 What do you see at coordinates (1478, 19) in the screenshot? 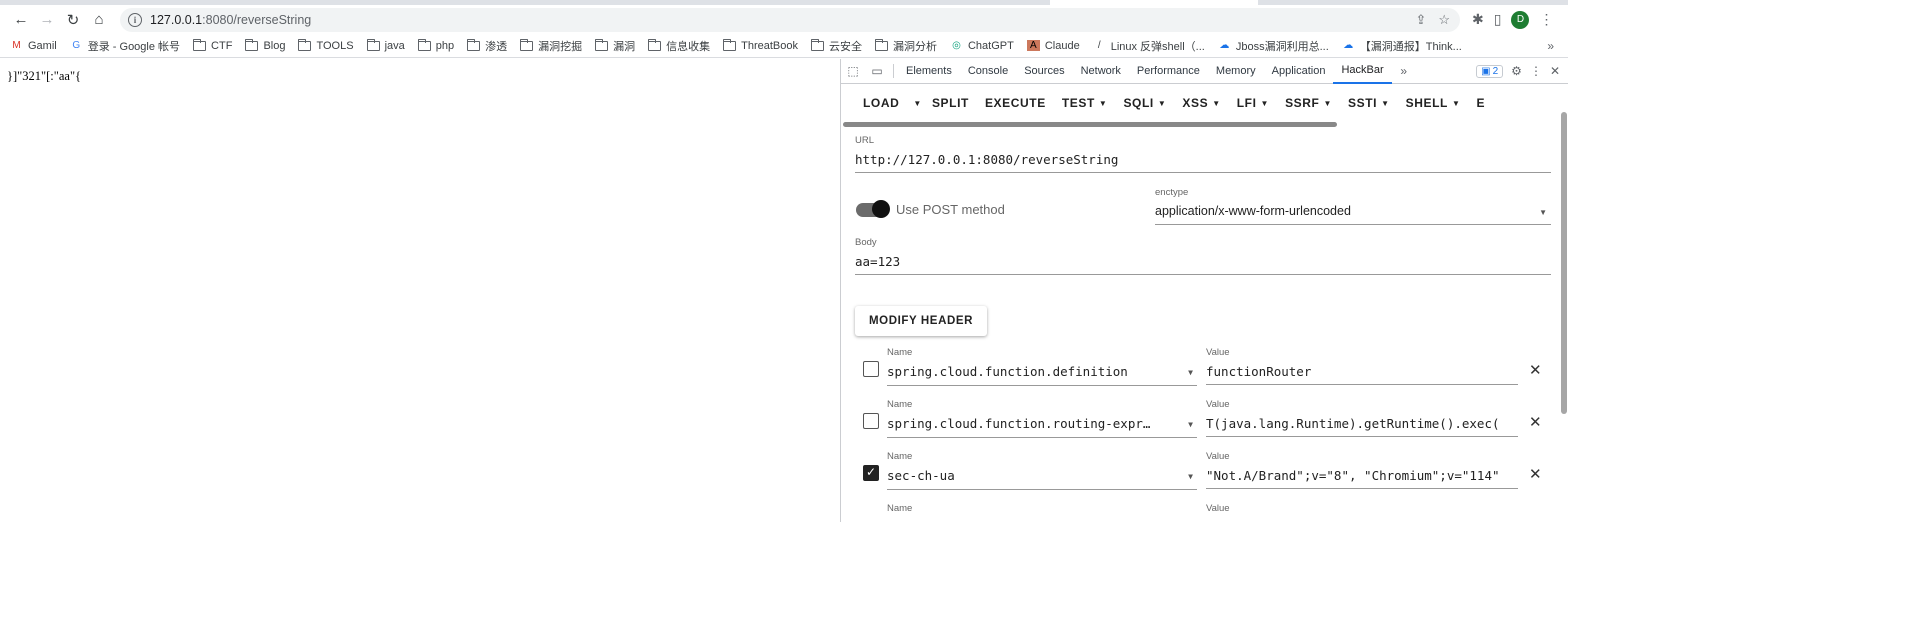
I see `extensions-puzzle-icon: ✱` at bounding box center [1478, 19].